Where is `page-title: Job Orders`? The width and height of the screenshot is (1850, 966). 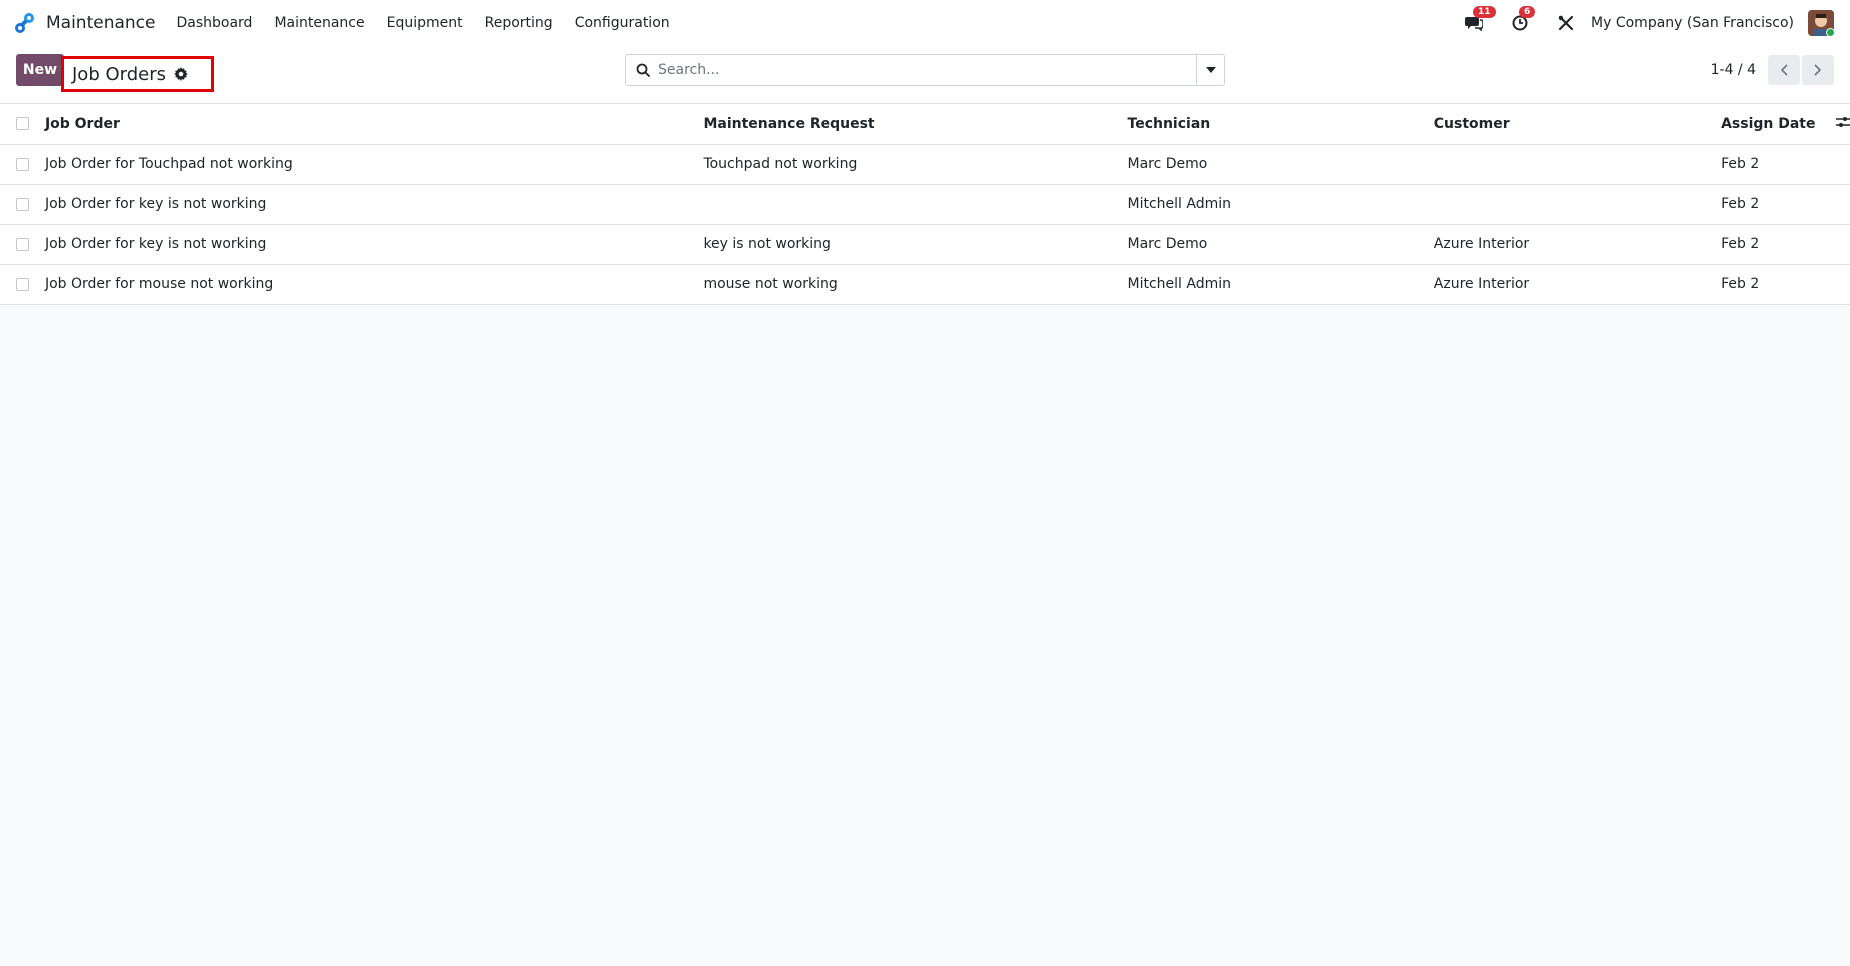 page-title: Job Orders is located at coordinates (119, 74).